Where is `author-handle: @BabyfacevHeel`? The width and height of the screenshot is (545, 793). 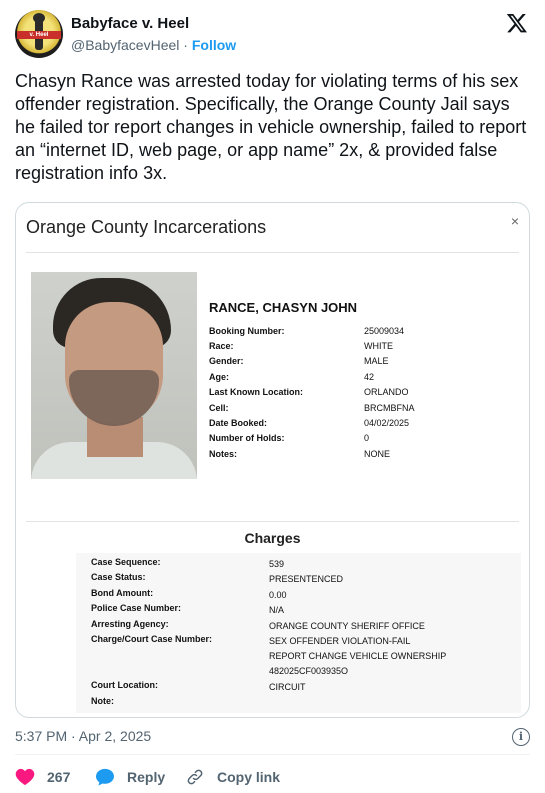 author-handle: @BabyfacevHeel is located at coordinates (125, 45).